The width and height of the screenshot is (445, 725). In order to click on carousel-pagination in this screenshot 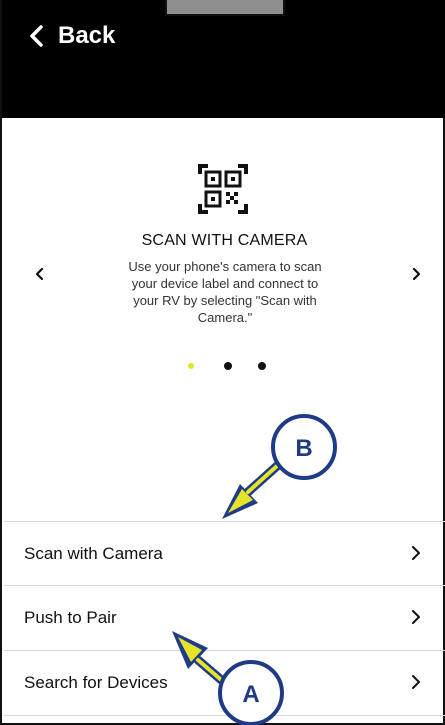, I will do `click(225, 366)`.